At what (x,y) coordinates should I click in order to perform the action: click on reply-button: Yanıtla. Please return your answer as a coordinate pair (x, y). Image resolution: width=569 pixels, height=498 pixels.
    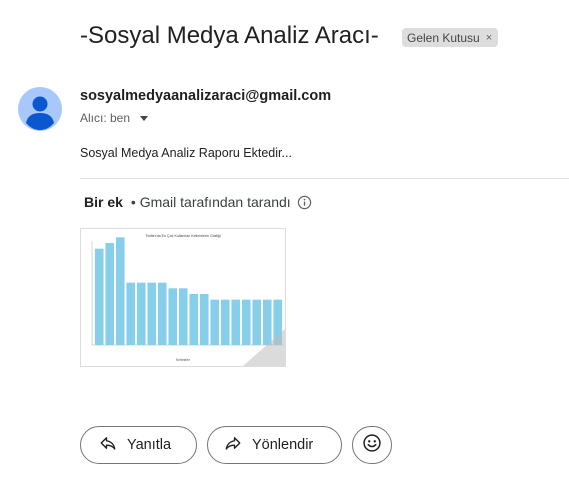
    Looking at the image, I should click on (138, 445).